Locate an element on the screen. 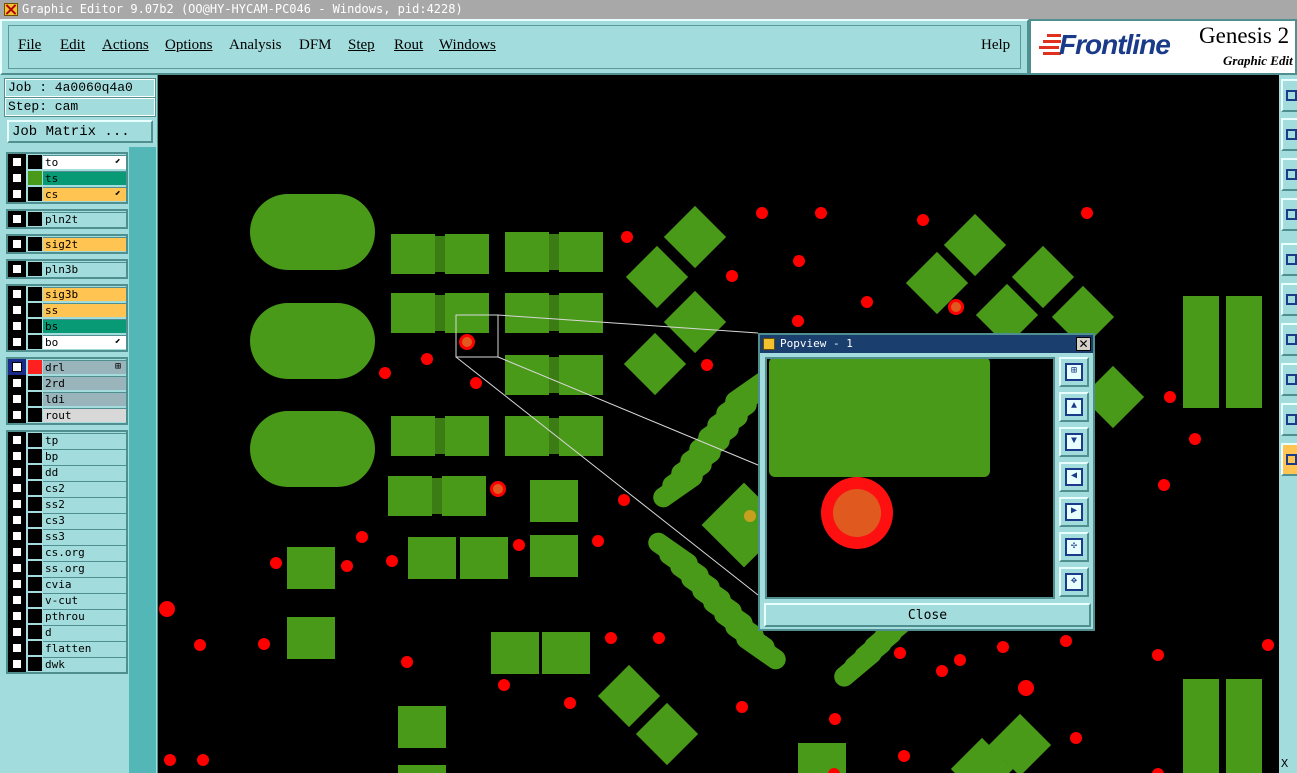 The image size is (1297, 773). layer-row: ldi is located at coordinates (67, 399).